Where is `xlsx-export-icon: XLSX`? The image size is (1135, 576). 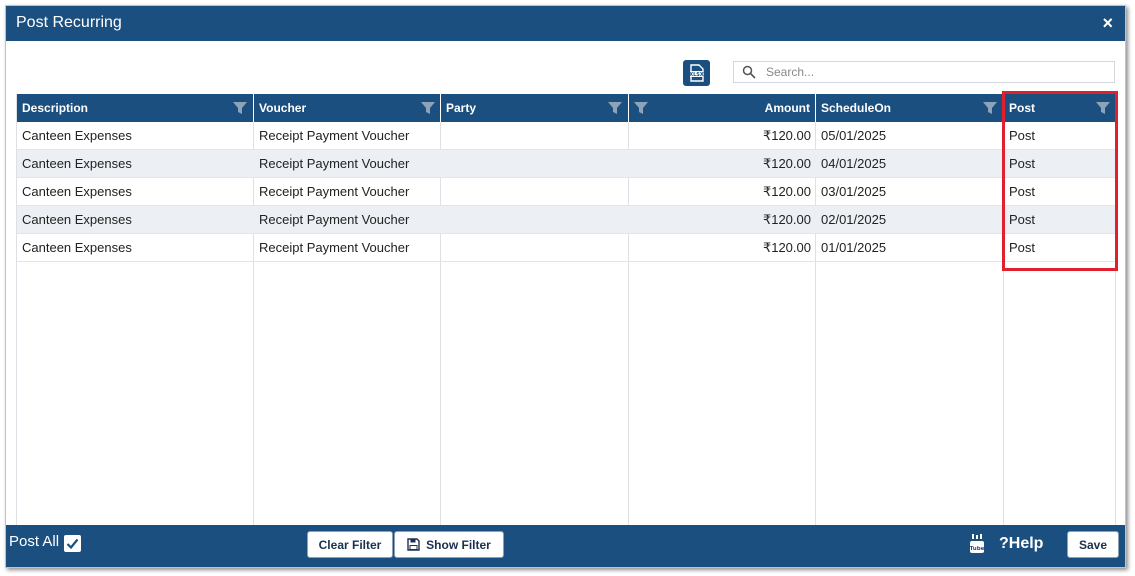 xlsx-export-icon: XLSX is located at coordinates (696, 73).